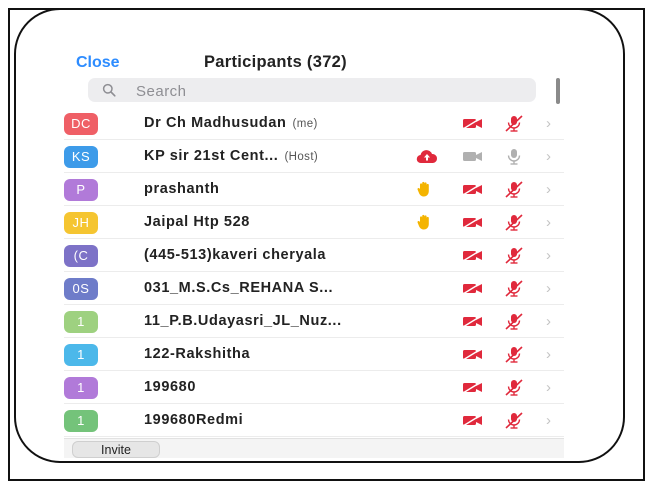  Describe the element at coordinates (314, 190) in the screenshot. I see `participant-row: Pprashanth ›` at that location.